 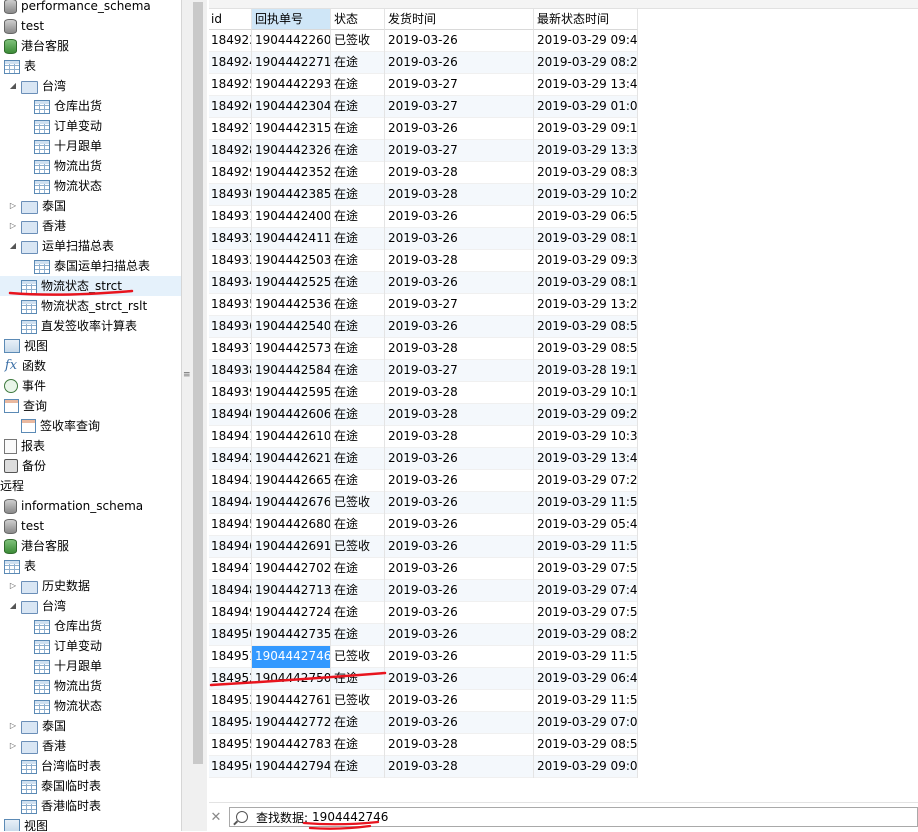 What do you see at coordinates (291, 613) in the screenshot?
I see `table-cell: 1904442724` at bounding box center [291, 613].